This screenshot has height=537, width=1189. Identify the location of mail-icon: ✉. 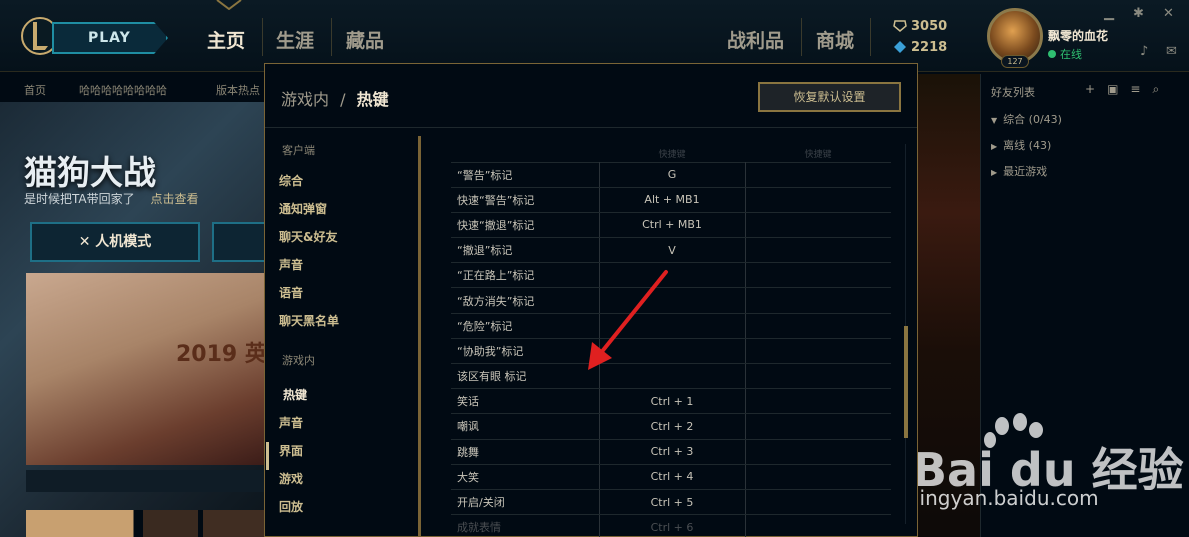
(1171, 51).